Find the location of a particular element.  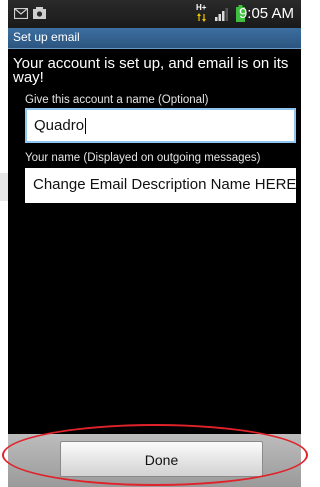

signal-icon is located at coordinates (221, 14).